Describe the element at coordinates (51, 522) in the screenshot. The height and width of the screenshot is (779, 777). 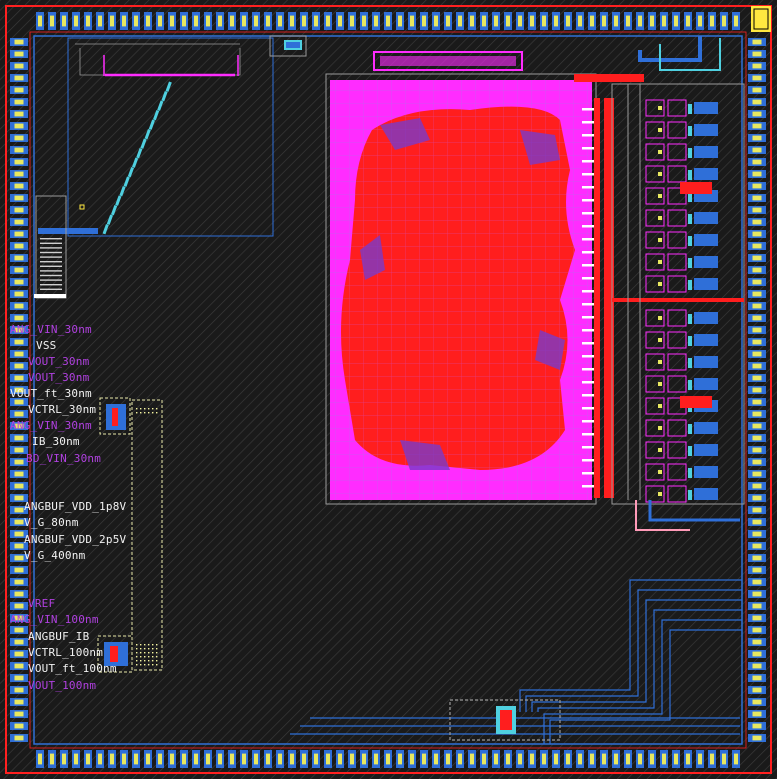
I see `net-label-v-g-80nm: V_G_80nm` at that location.